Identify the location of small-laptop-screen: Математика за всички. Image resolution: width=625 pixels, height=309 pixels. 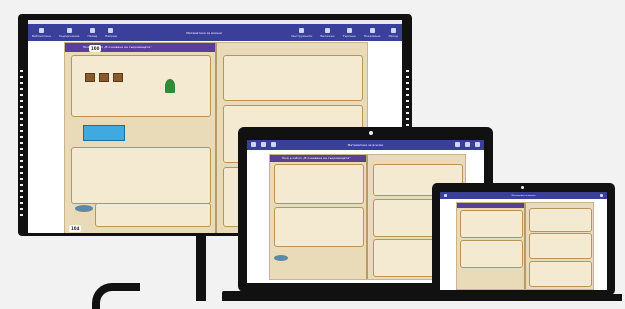
(523, 241).